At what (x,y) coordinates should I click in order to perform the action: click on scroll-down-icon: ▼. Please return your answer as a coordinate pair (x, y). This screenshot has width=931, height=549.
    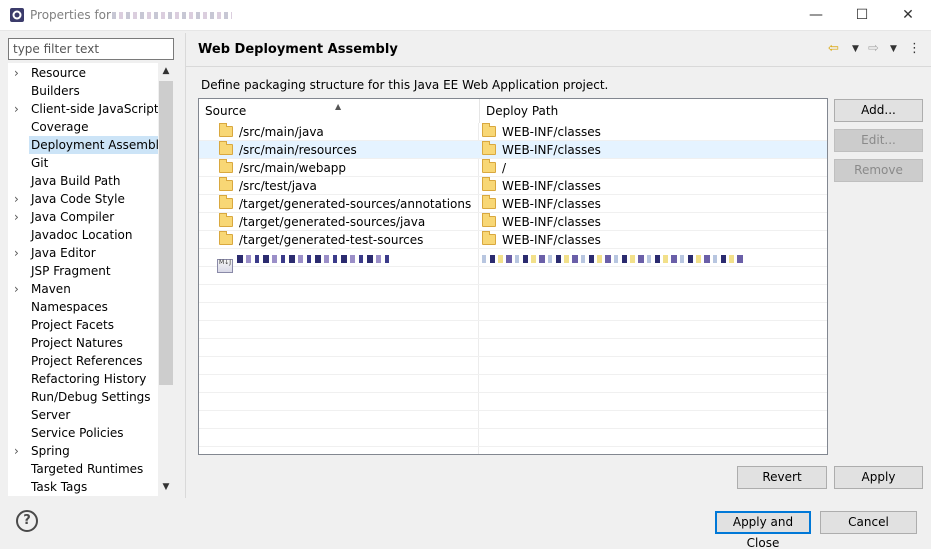
    Looking at the image, I should click on (166, 487).